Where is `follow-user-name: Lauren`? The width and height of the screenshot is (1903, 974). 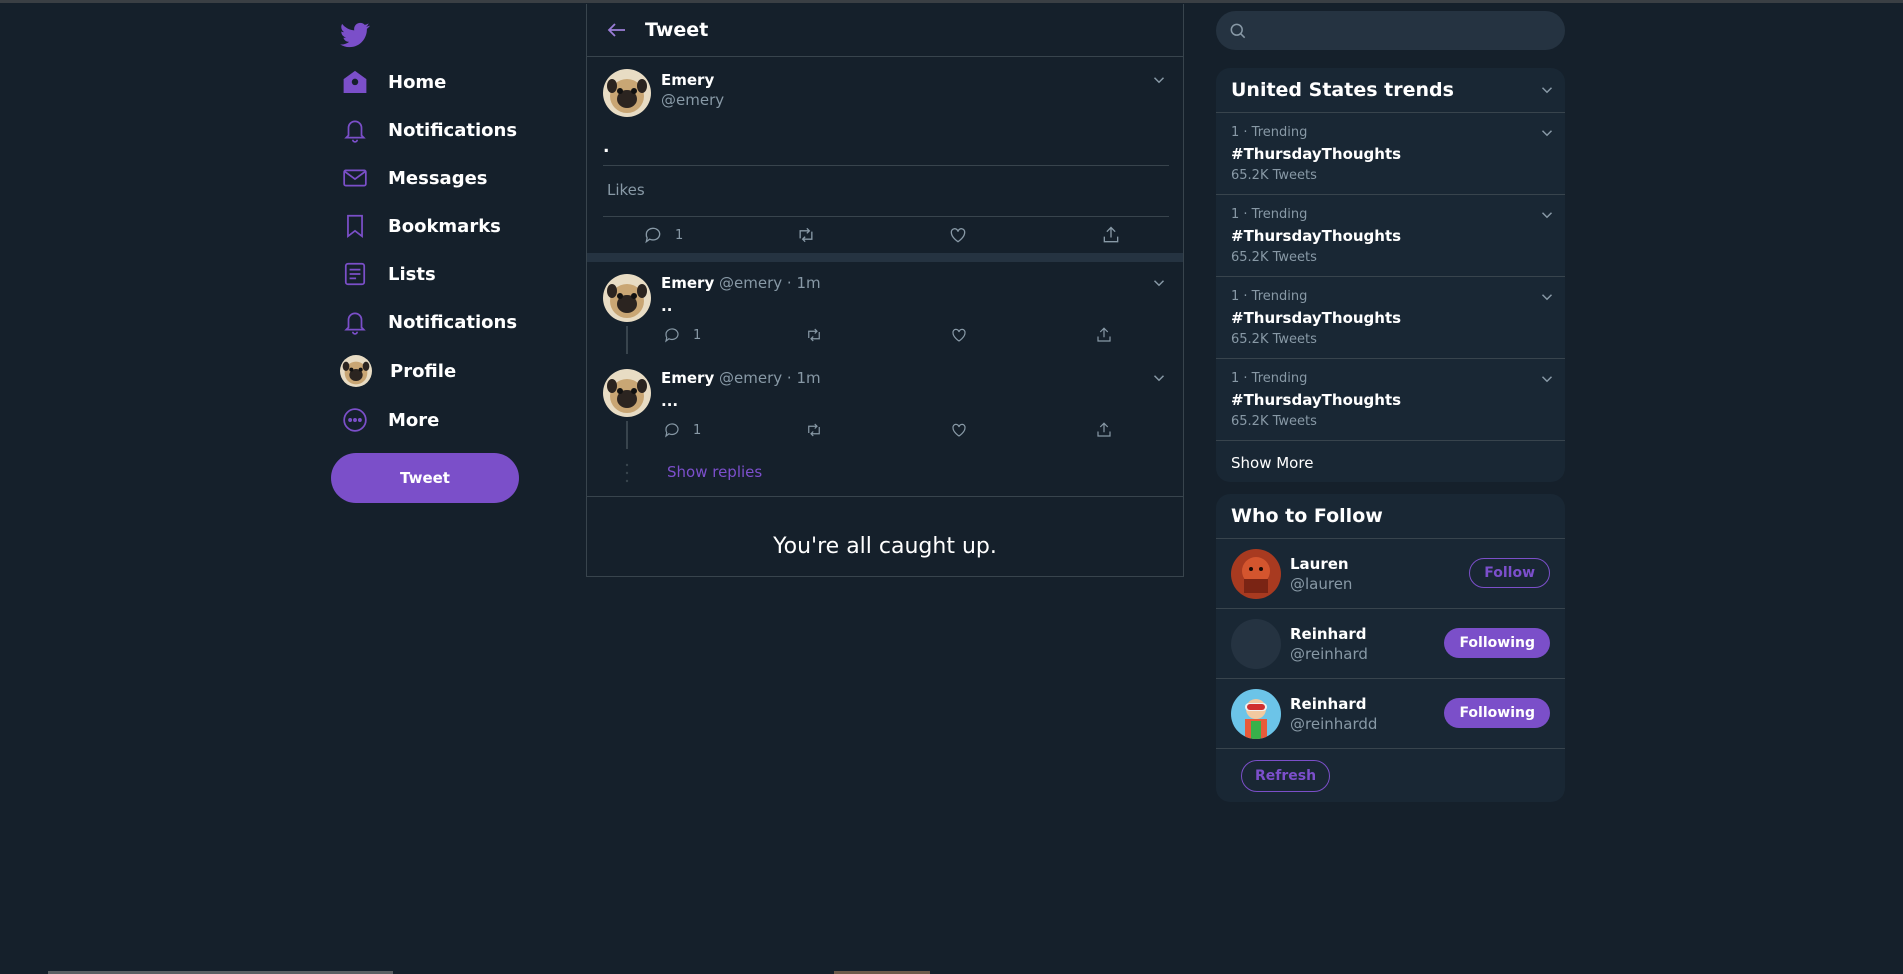
follow-user-name: Lauren is located at coordinates (1319, 564).